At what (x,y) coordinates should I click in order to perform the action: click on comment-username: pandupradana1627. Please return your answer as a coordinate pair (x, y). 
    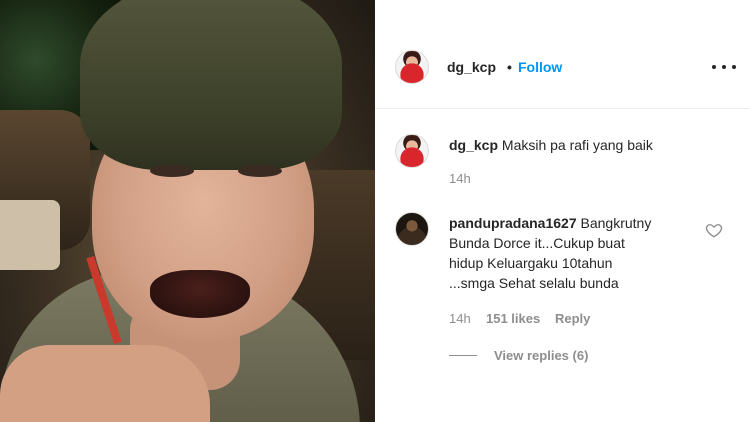
    Looking at the image, I should click on (513, 223).